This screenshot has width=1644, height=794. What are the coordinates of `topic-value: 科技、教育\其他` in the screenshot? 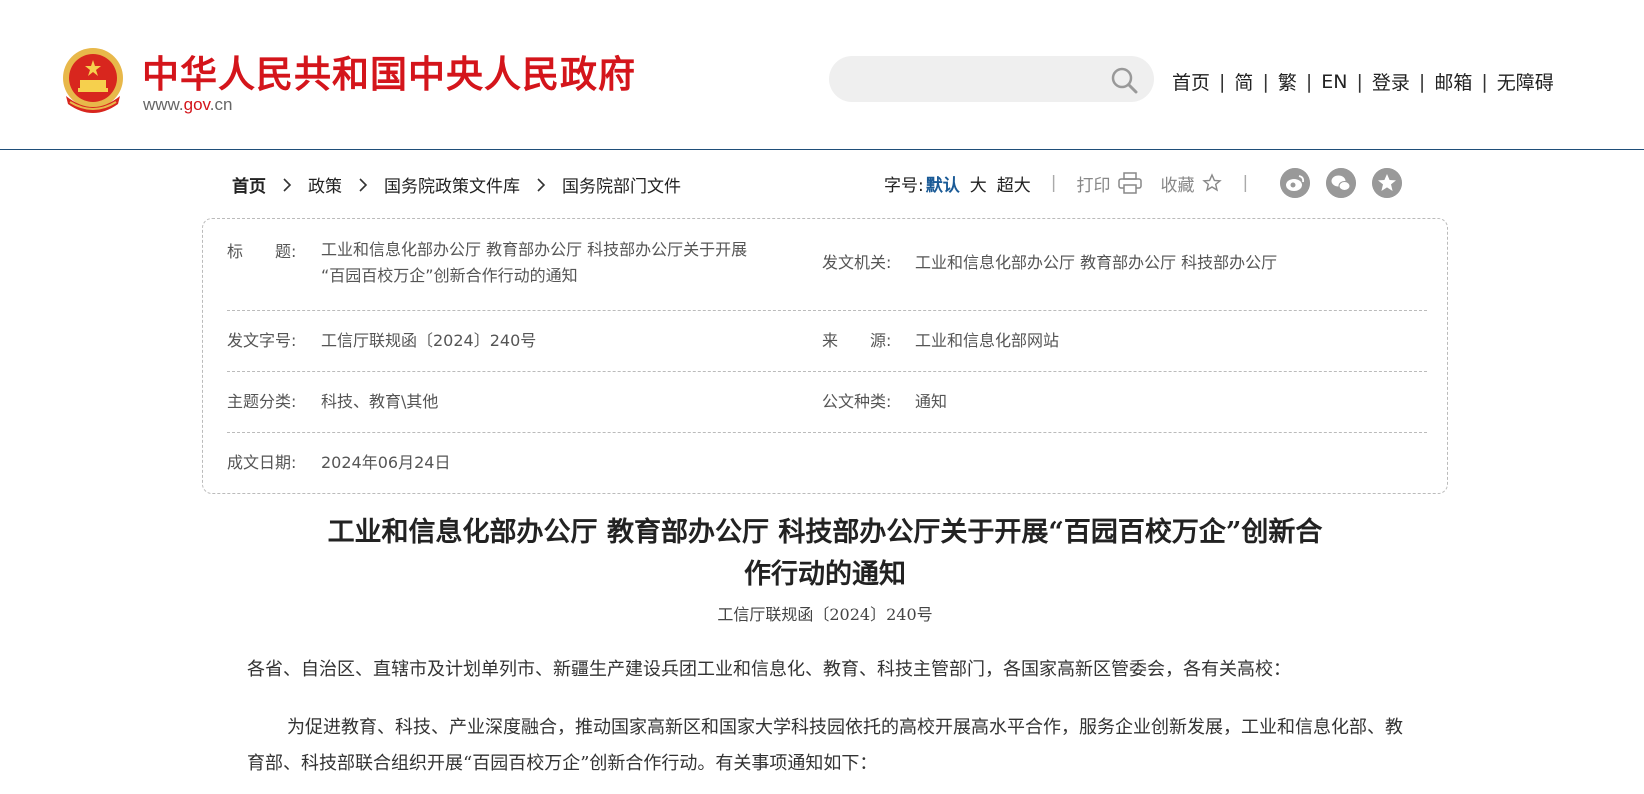 It's located at (380, 401).